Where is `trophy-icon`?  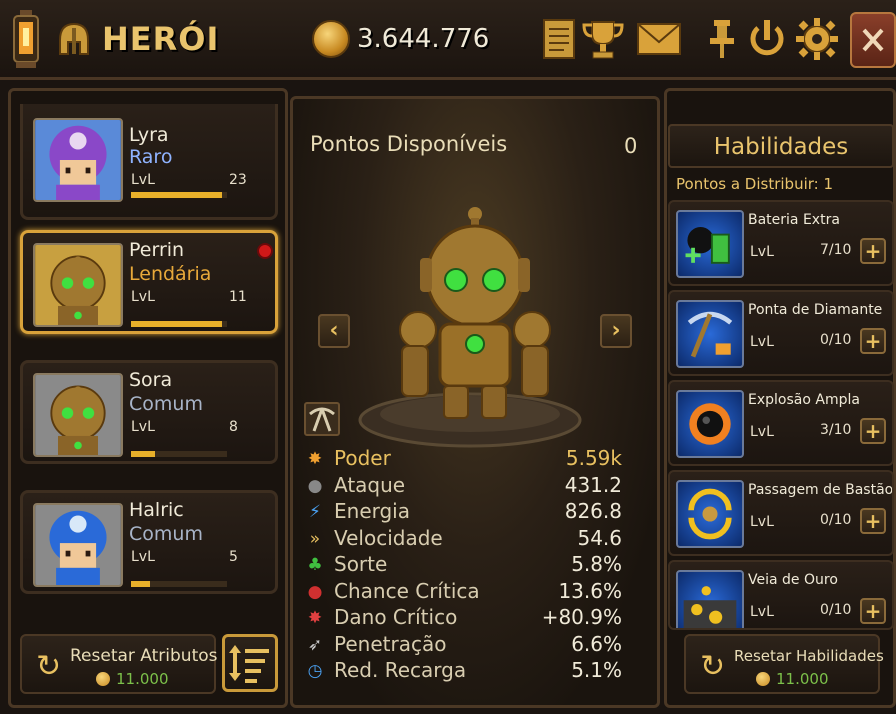 trophy-icon is located at coordinates (603, 39).